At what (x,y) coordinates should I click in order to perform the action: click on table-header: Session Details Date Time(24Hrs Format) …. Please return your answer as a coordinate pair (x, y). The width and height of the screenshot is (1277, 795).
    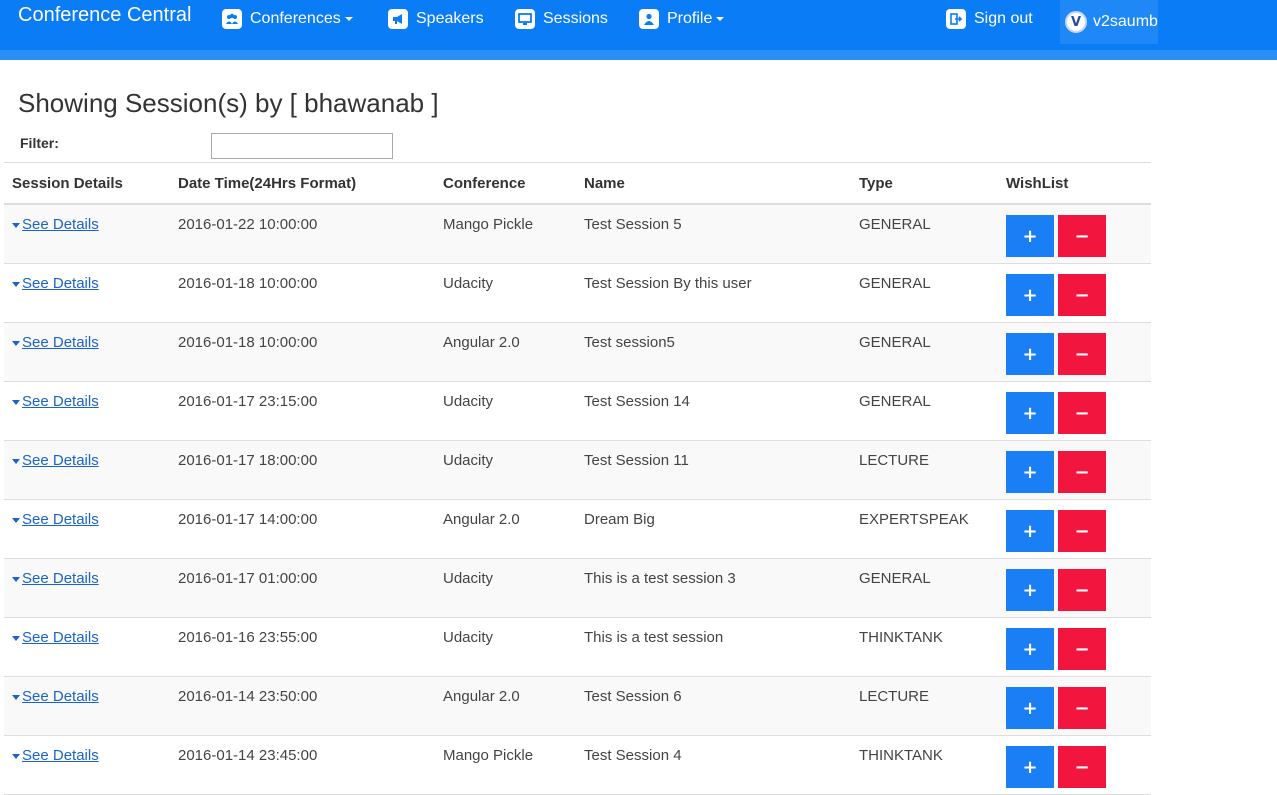
    Looking at the image, I should click on (577, 183).